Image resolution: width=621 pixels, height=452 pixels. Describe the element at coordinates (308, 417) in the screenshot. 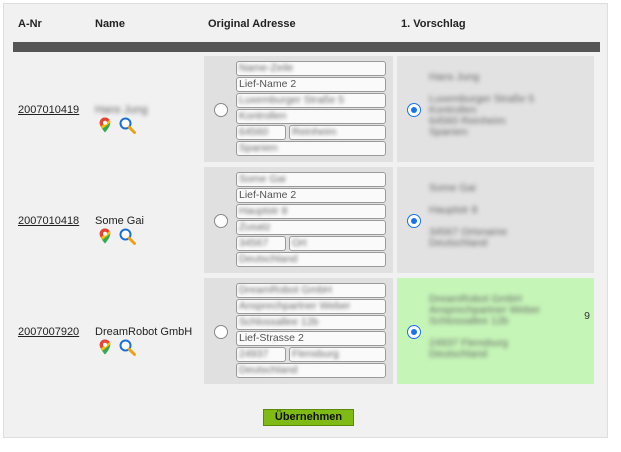

I see `apply-button: Übernehmen` at that location.